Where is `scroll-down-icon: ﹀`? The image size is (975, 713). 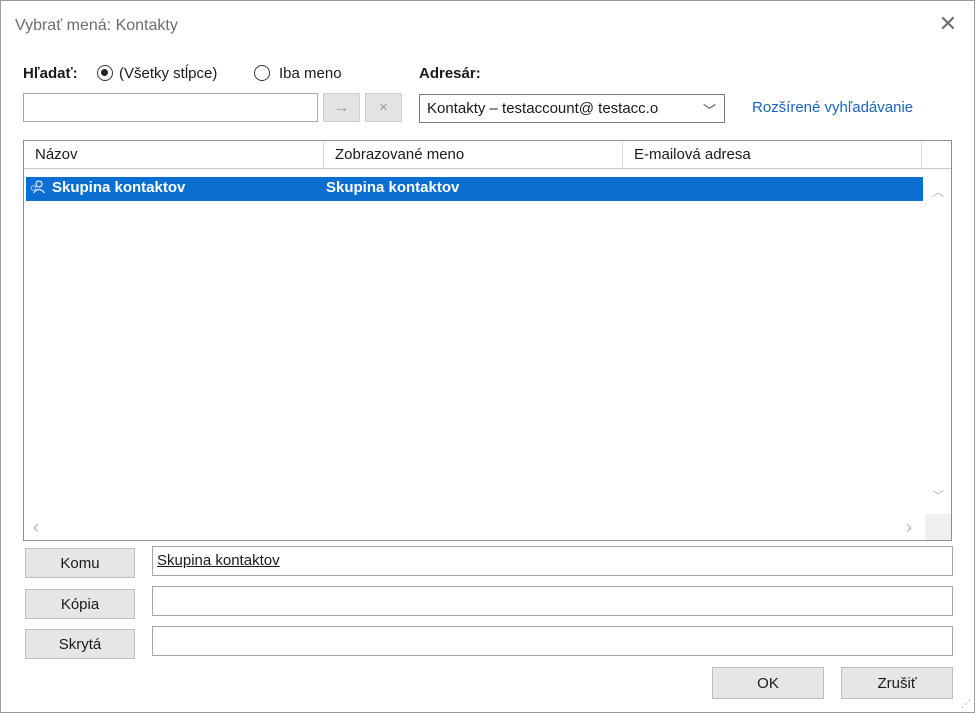
scroll-down-icon: ﹀ is located at coordinates (938, 495).